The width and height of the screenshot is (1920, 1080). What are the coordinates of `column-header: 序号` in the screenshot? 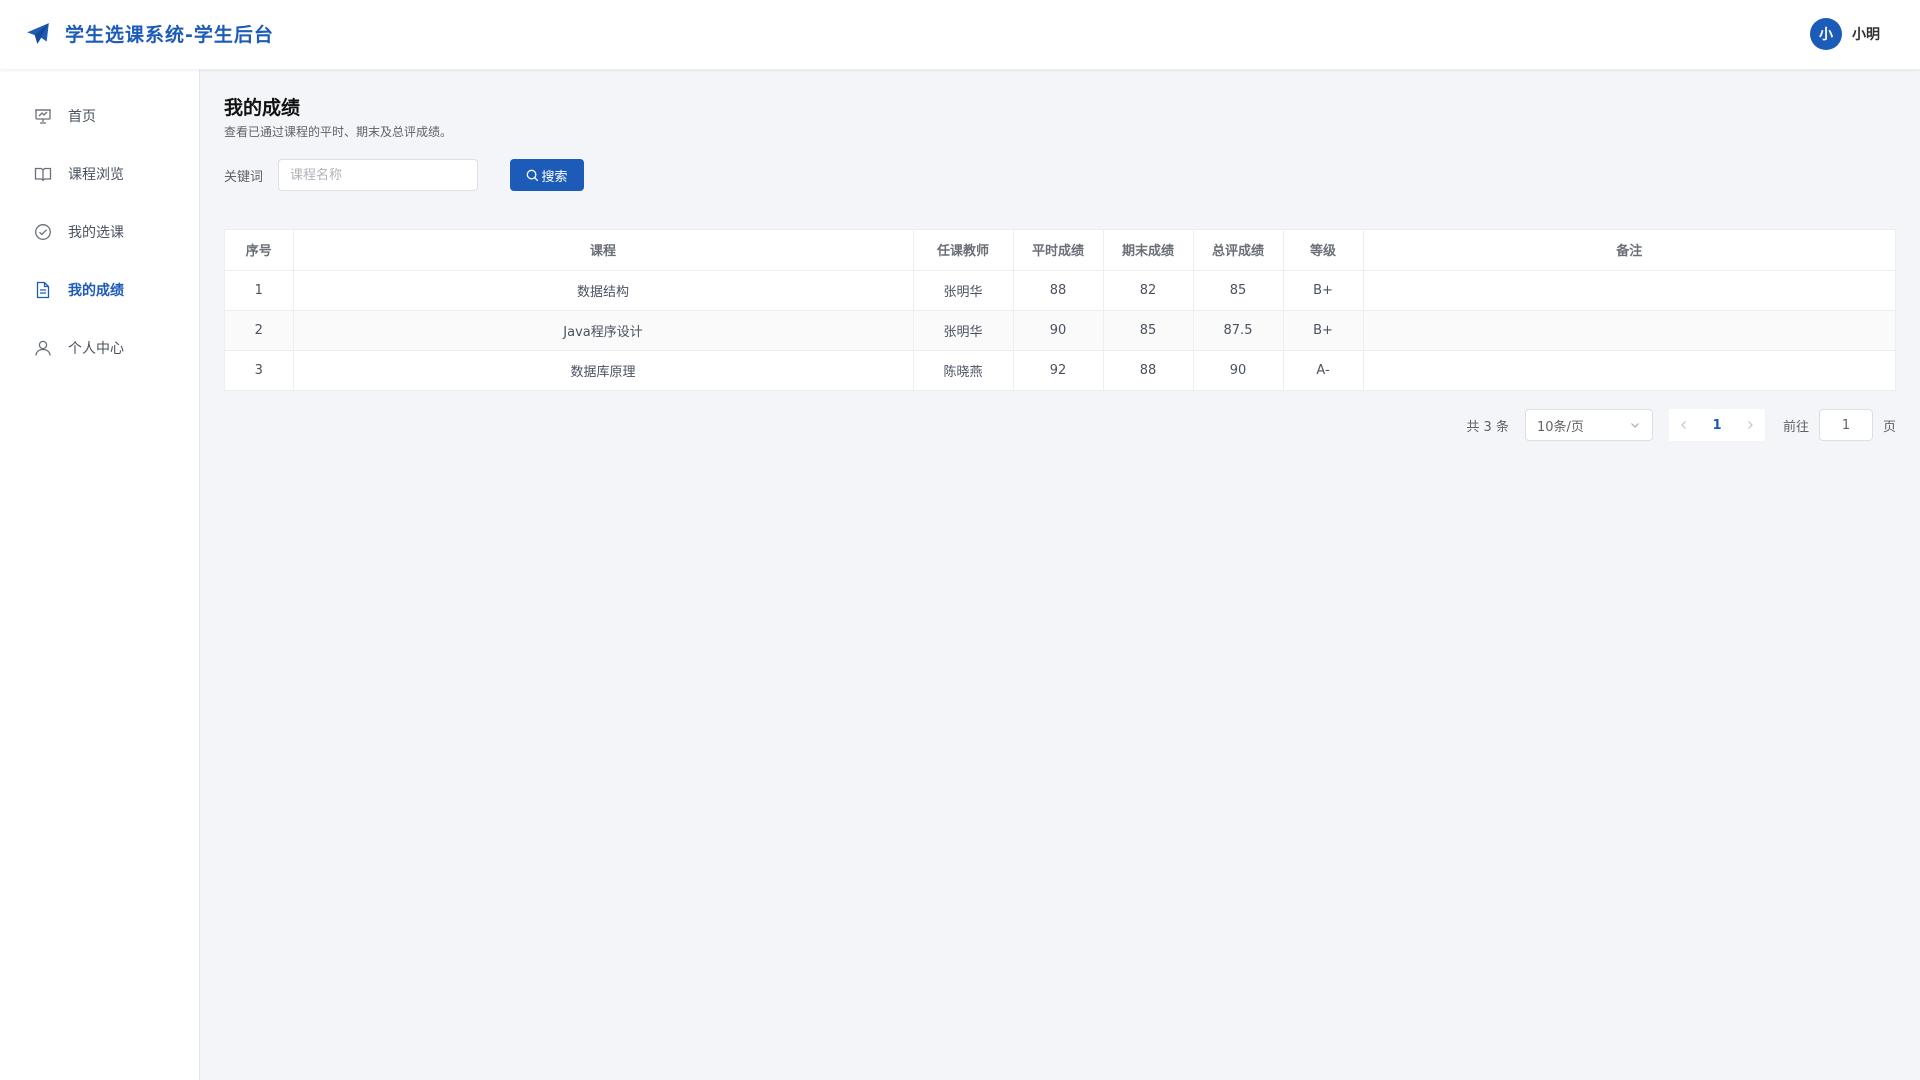 It's located at (259, 250).